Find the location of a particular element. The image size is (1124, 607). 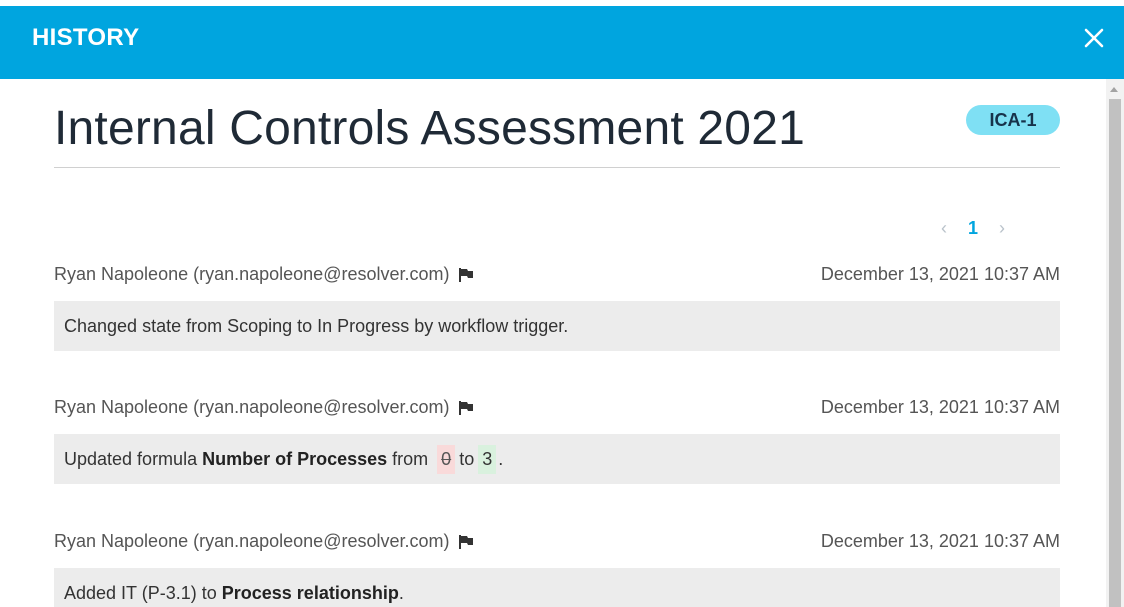

vertical-scrollbar is located at coordinates (1115, 343).